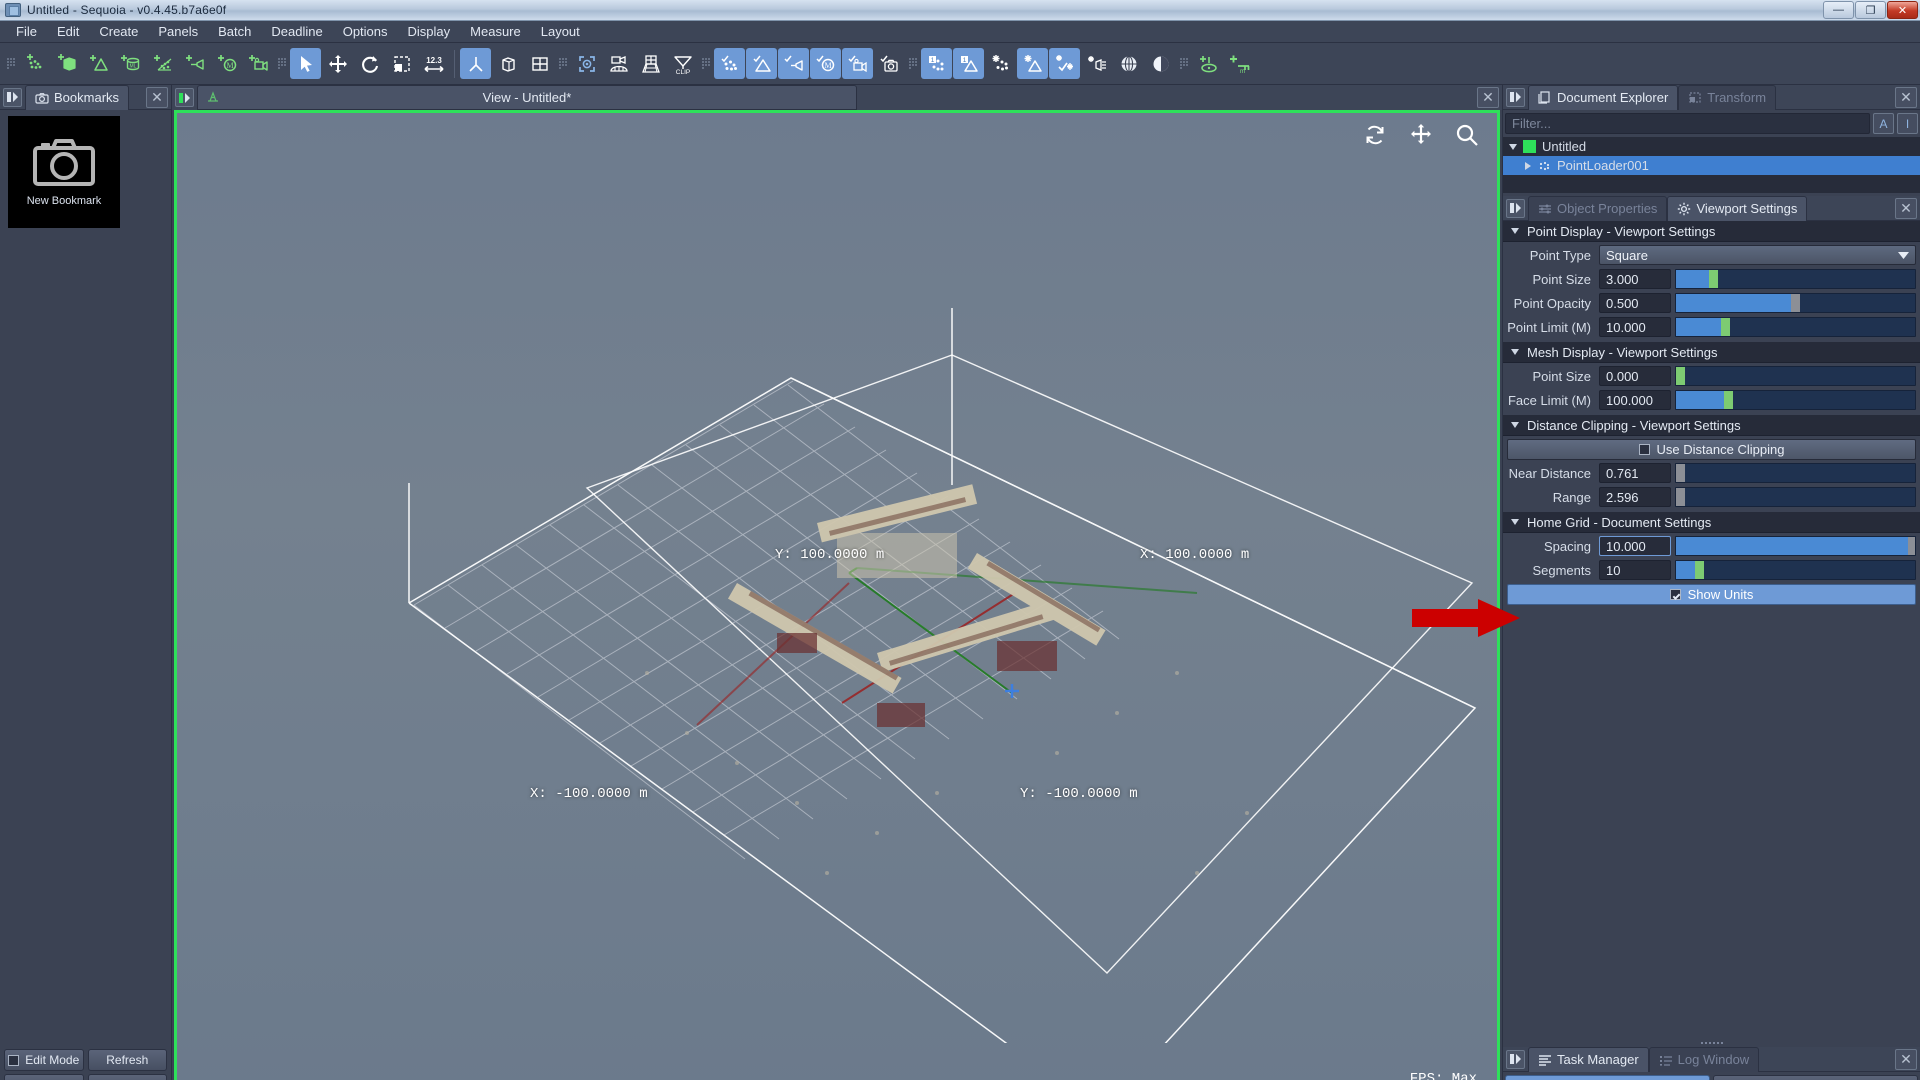 The height and width of the screenshot is (1080, 1920). Describe the element at coordinates (1607, 1077) in the screenshot. I see `use-auto-zoom-extents-button: Use Auto Zoom Extents` at that location.